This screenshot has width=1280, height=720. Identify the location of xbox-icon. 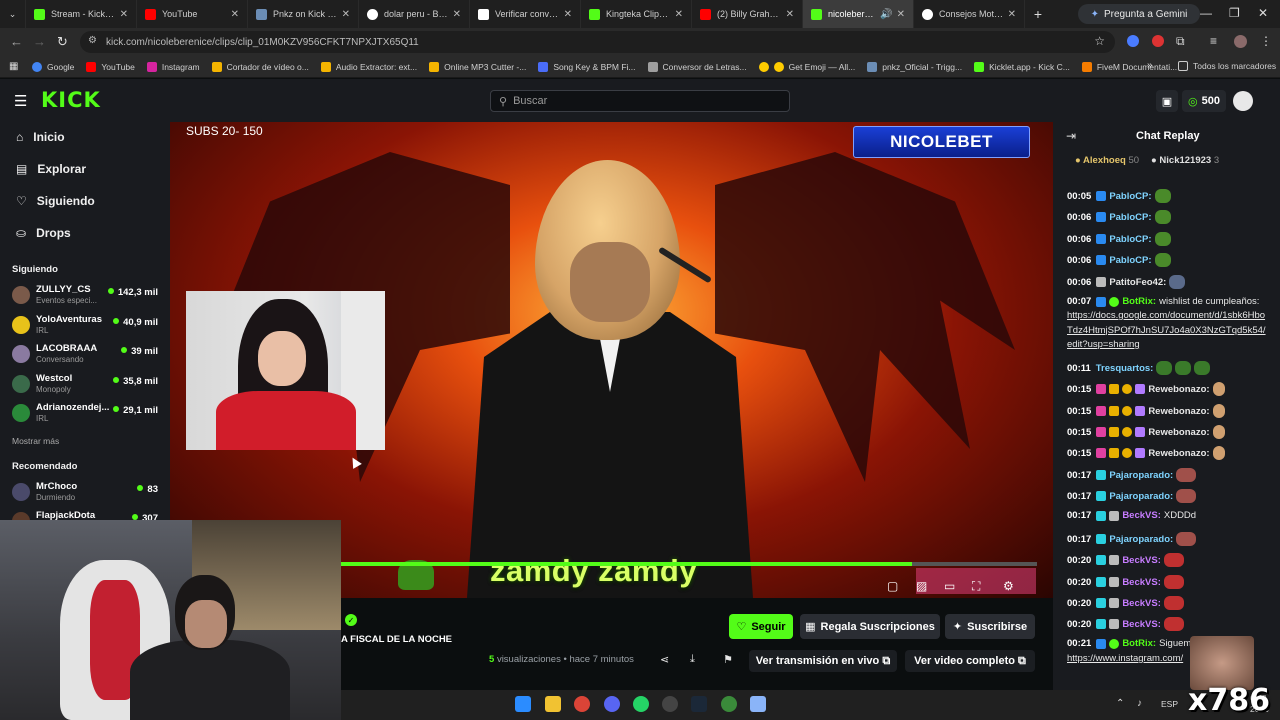
(729, 704).